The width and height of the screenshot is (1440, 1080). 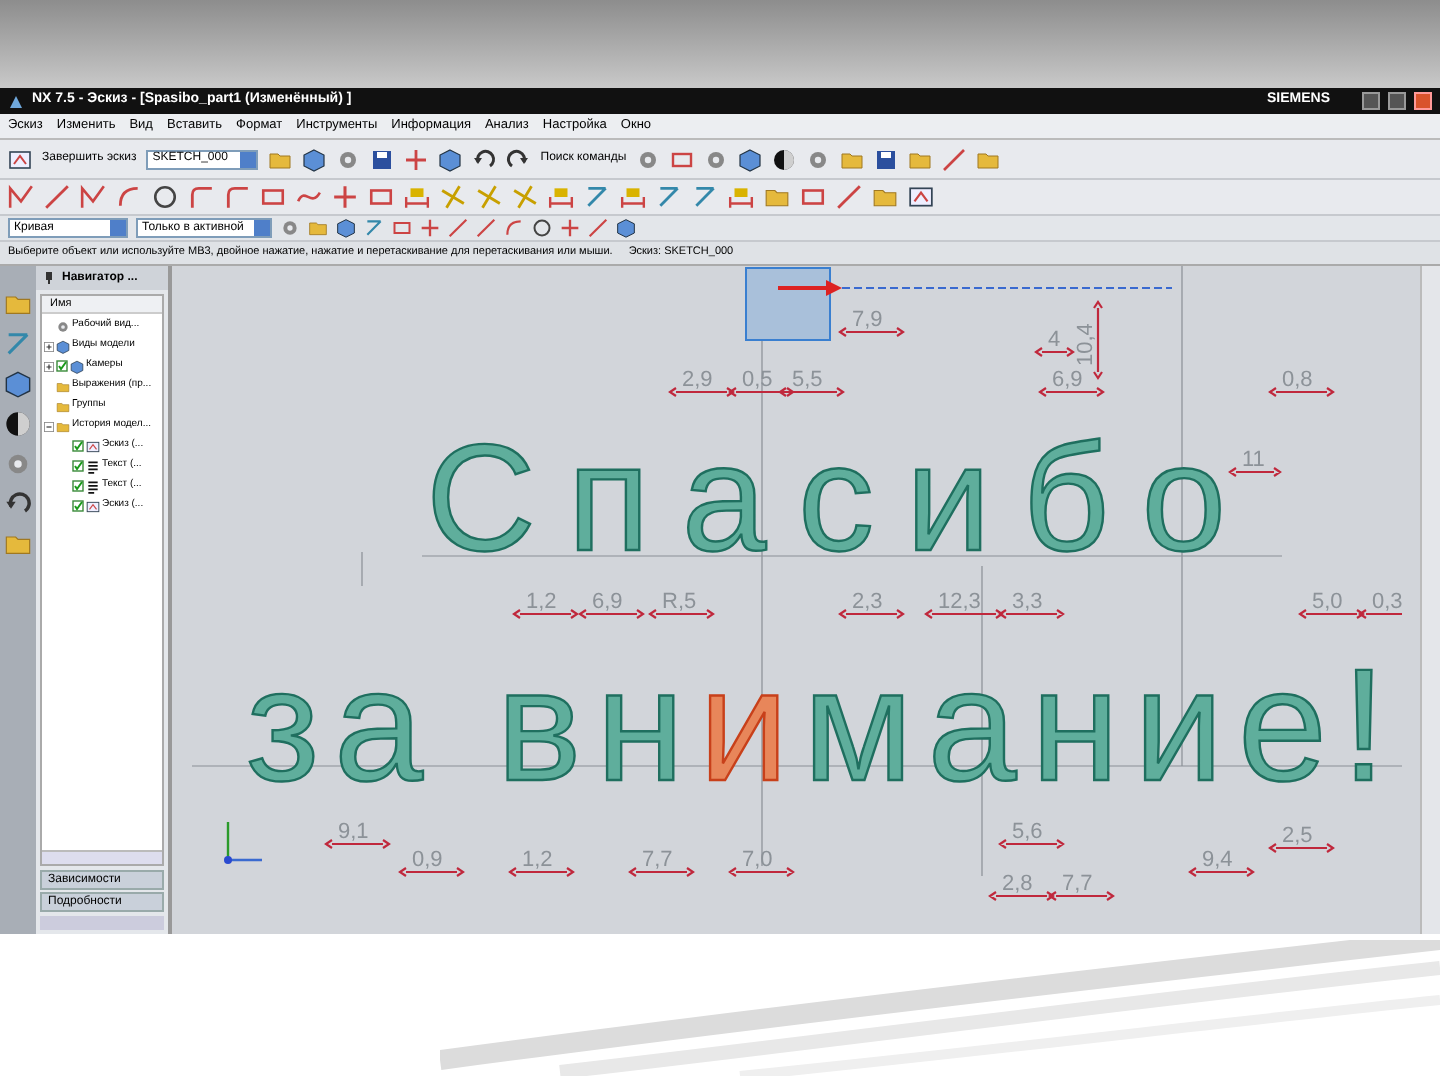 I want to click on resource-cube-icon, so click(x=18, y=384).